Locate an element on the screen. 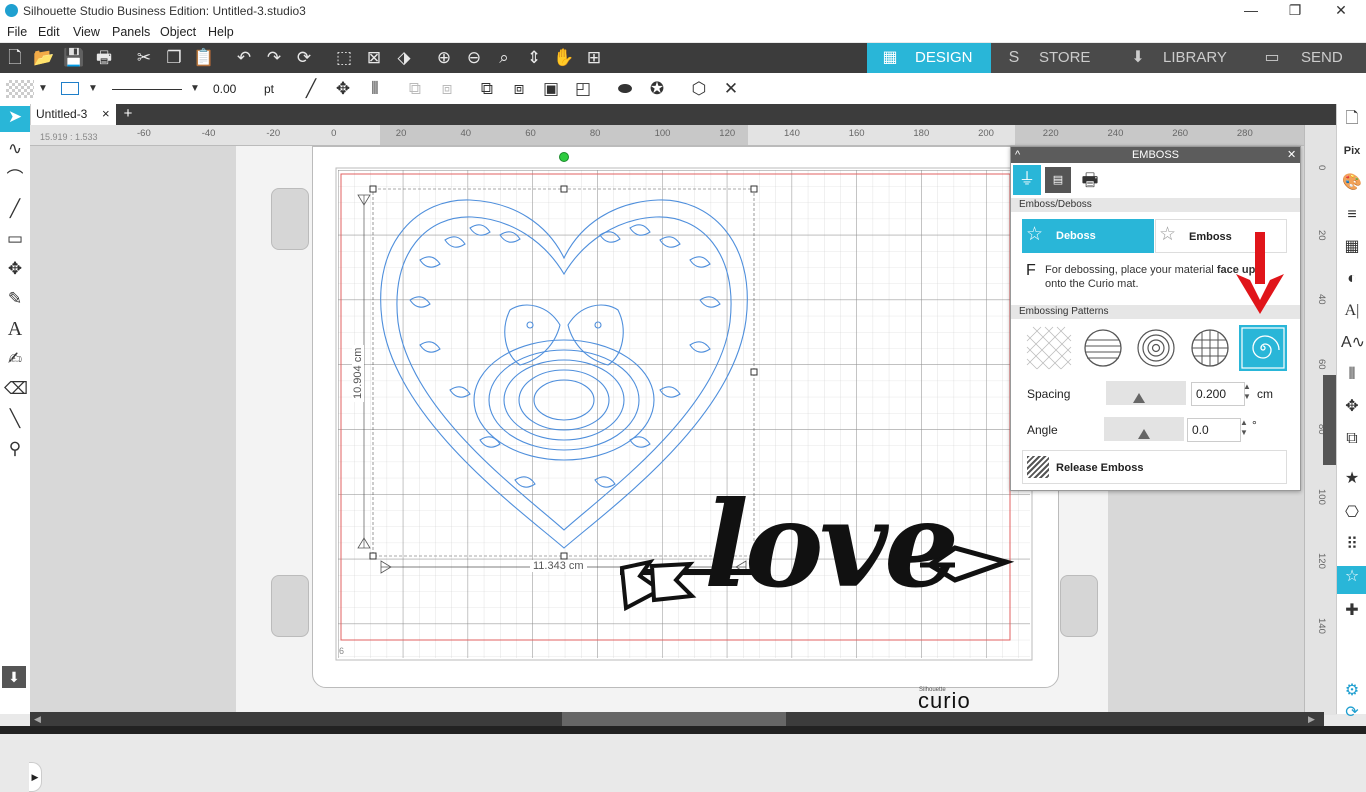 This screenshot has width=1366, height=792. spiral-pattern is located at coordinates (1263, 348).